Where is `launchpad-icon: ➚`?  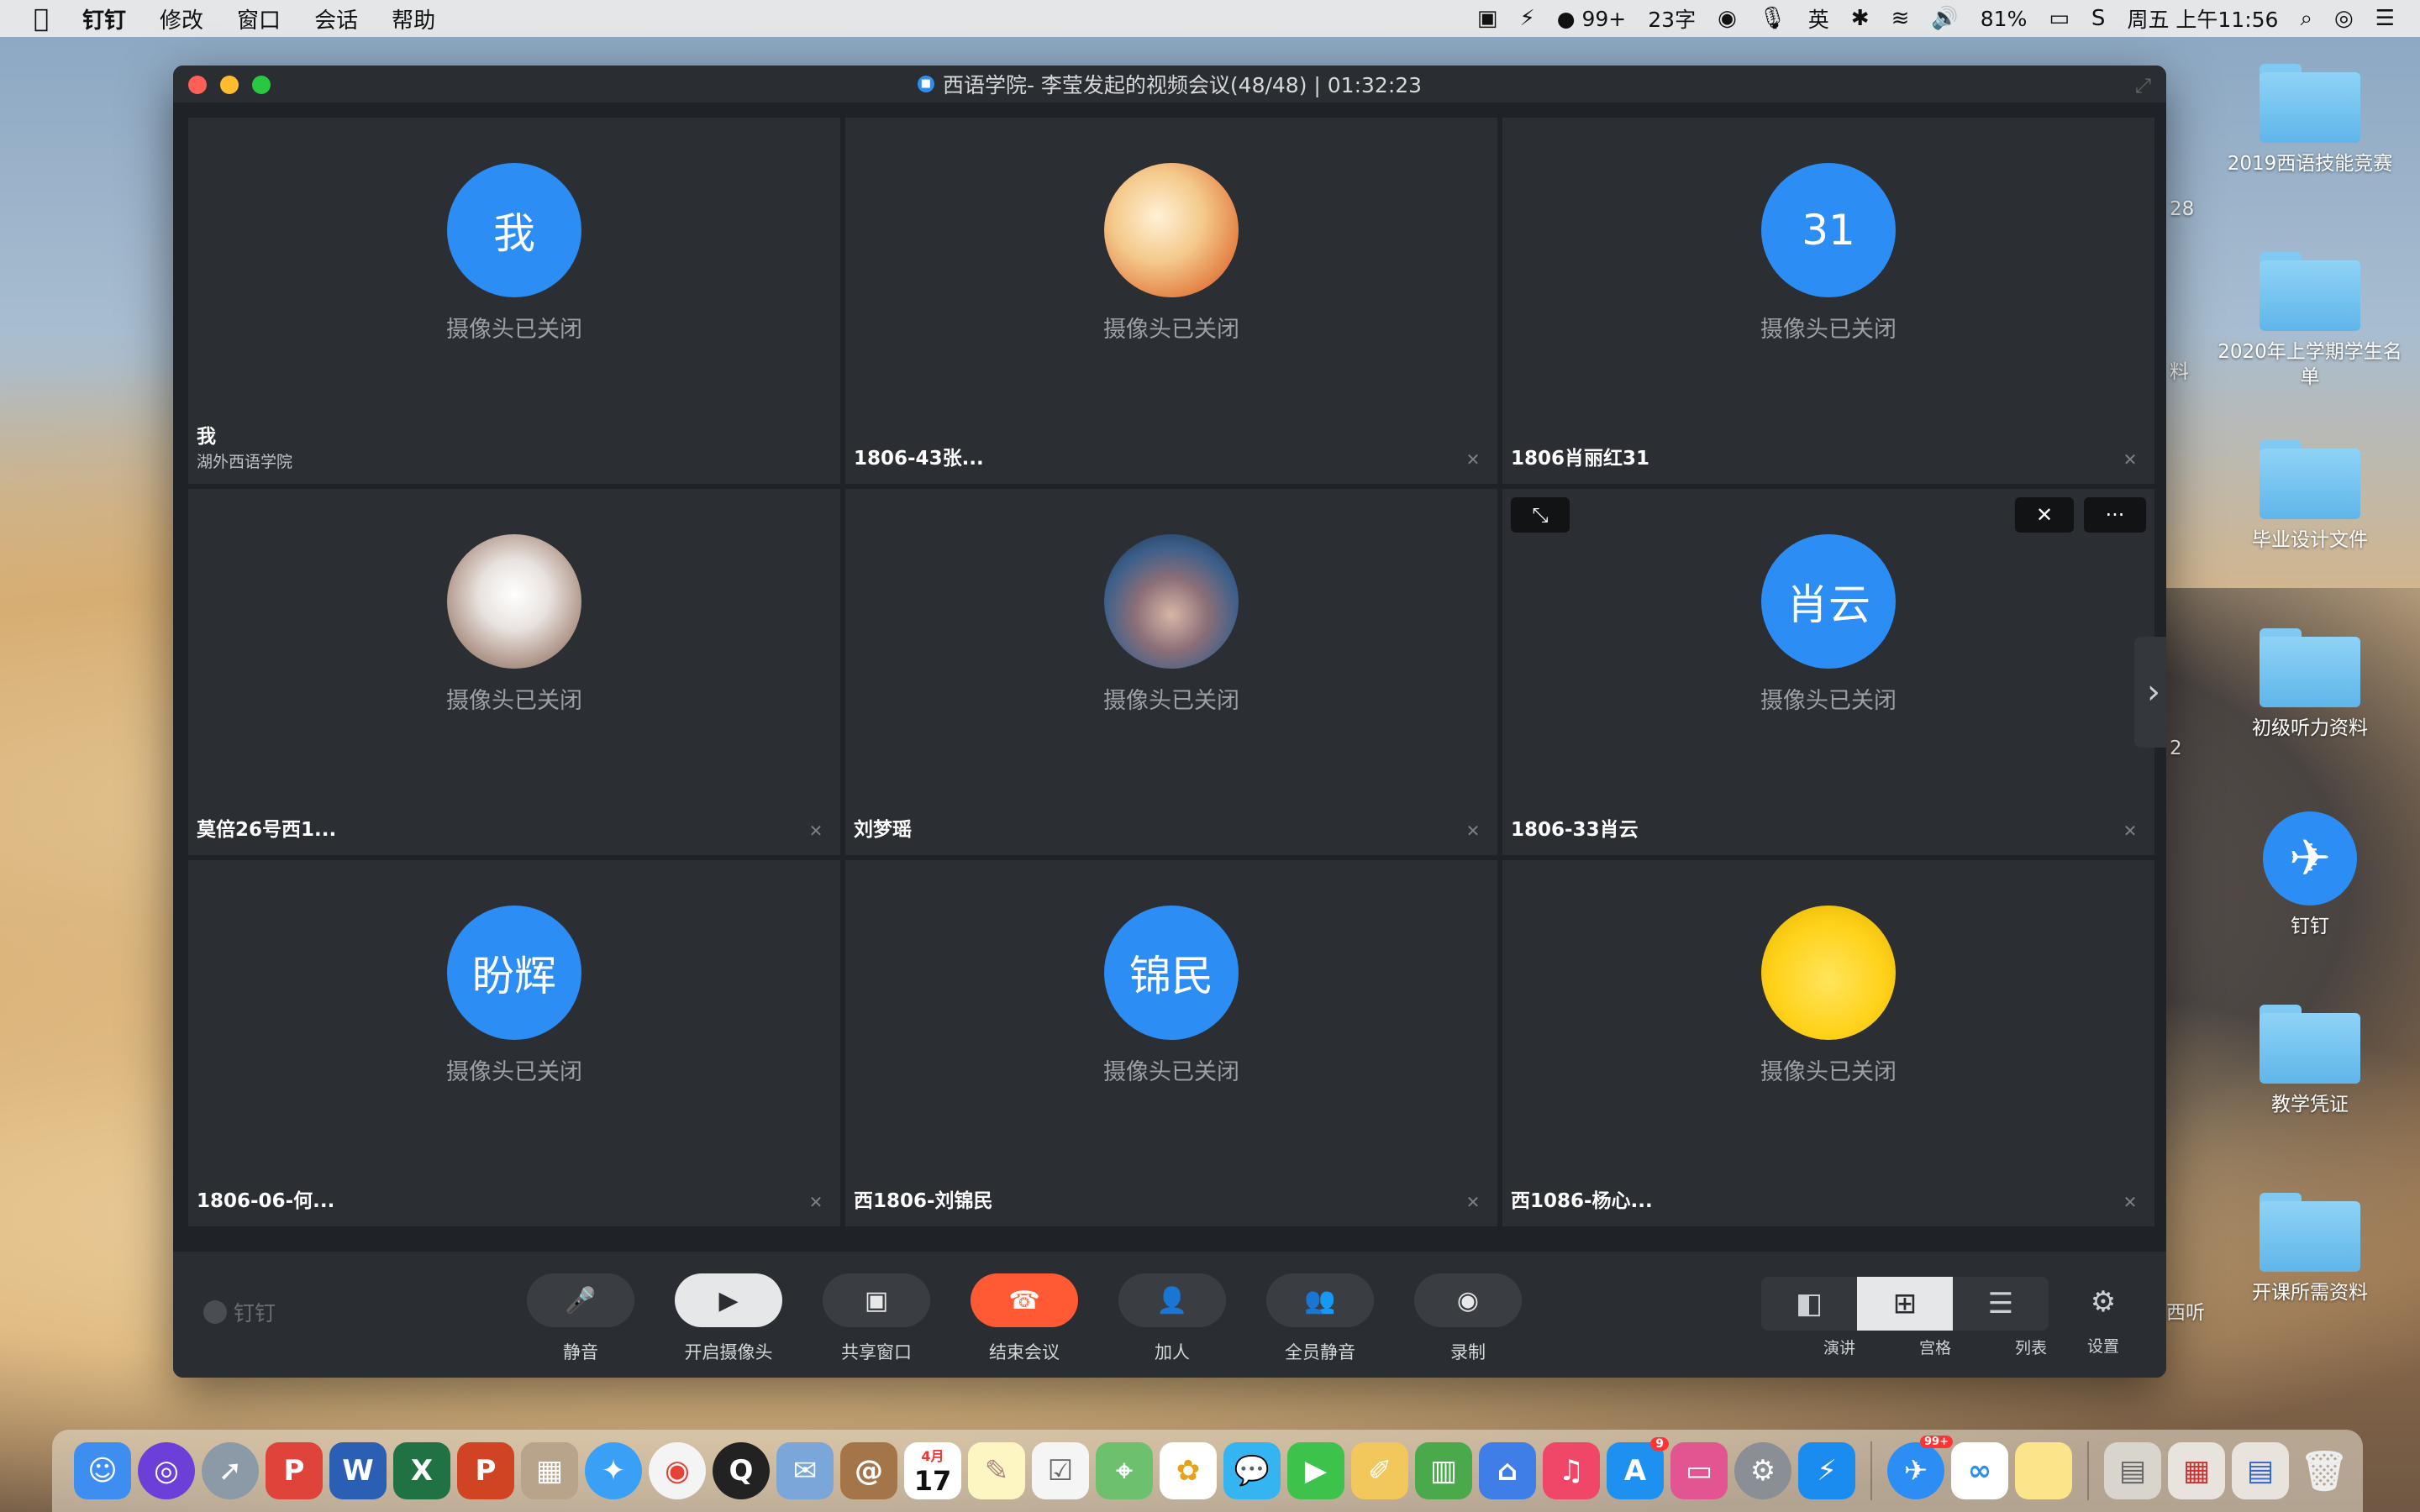
launchpad-icon: ➚ is located at coordinates (231, 1470).